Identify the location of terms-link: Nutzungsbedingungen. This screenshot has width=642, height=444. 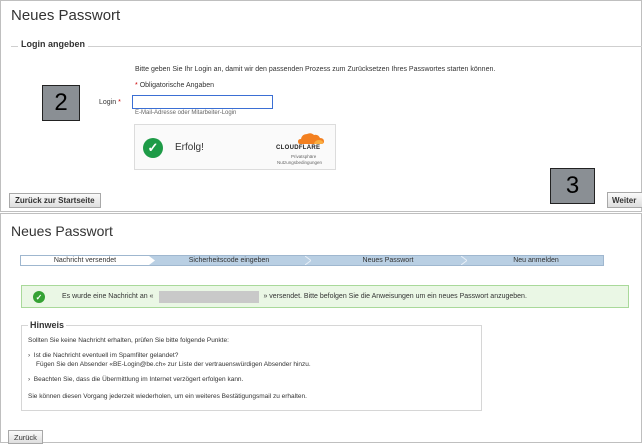
(299, 162).